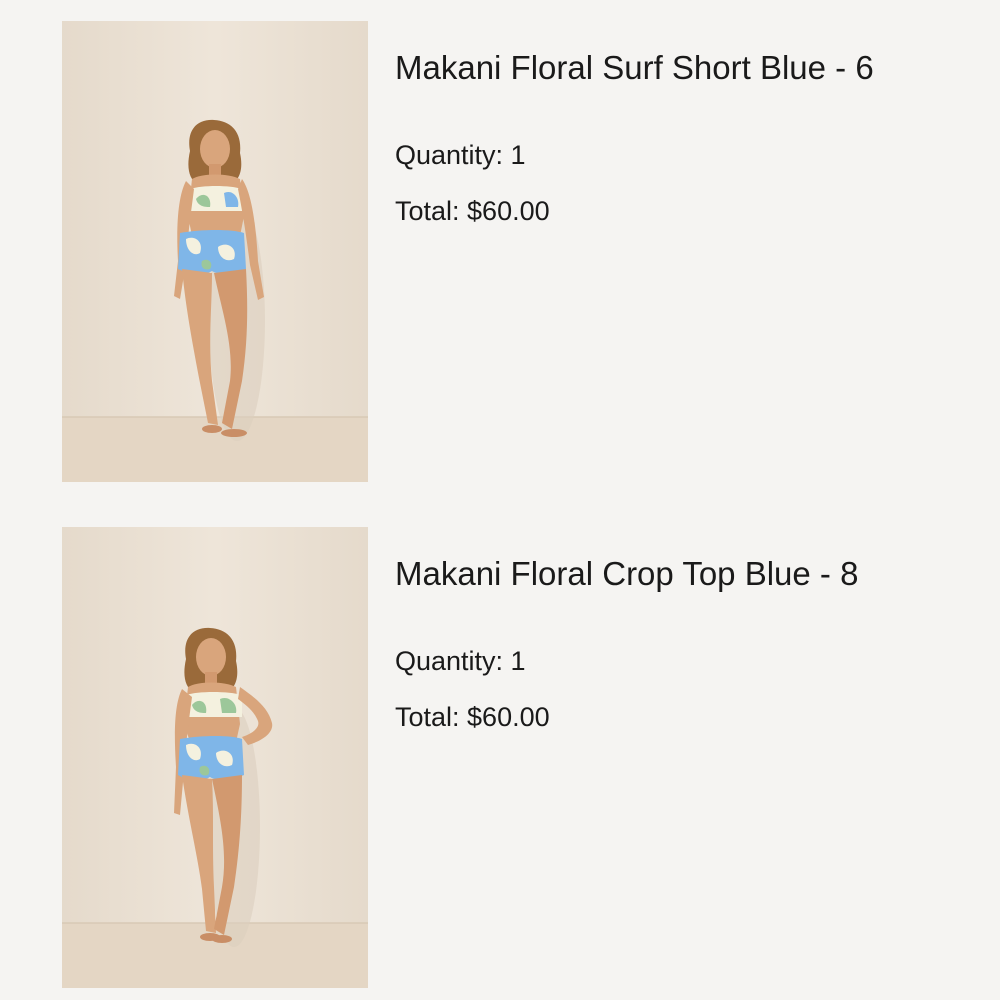 Image resolution: width=1000 pixels, height=1000 pixels. What do you see at coordinates (634, 68) in the screenshot?
I see `product-title: Makani Floral Surf Short Blue - 6` at bounding box center [634, 68].